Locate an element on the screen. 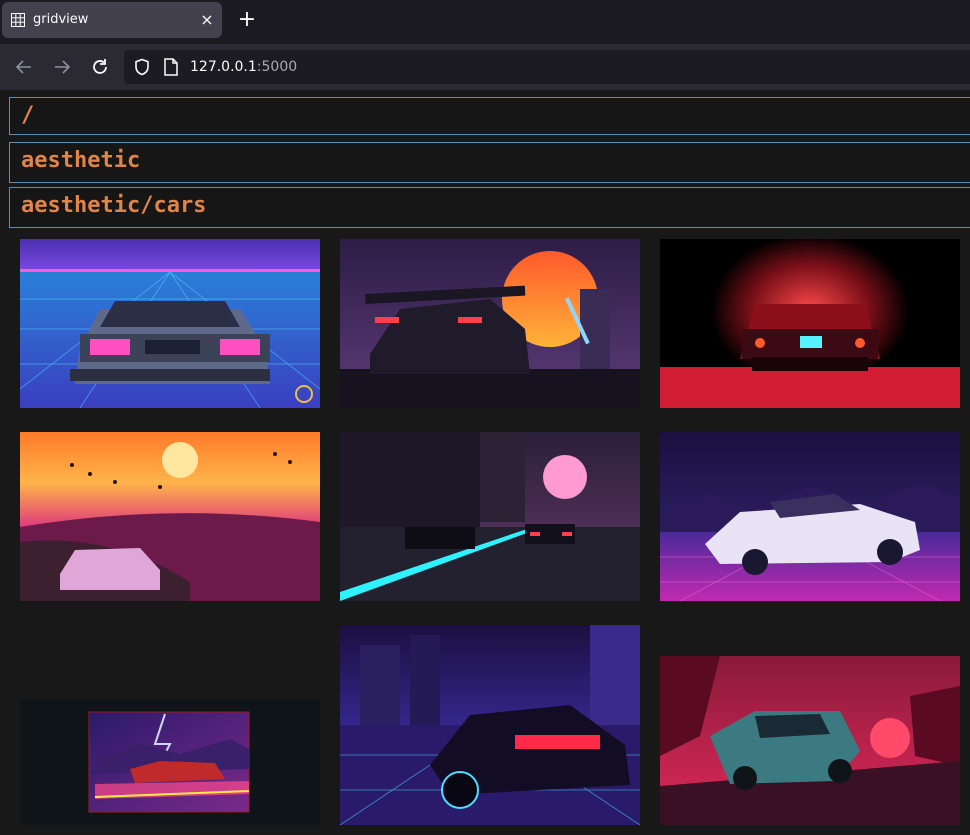 The width and height of the screenshot is (970, 835). teal-car-image is located at coordinates (810, 740).